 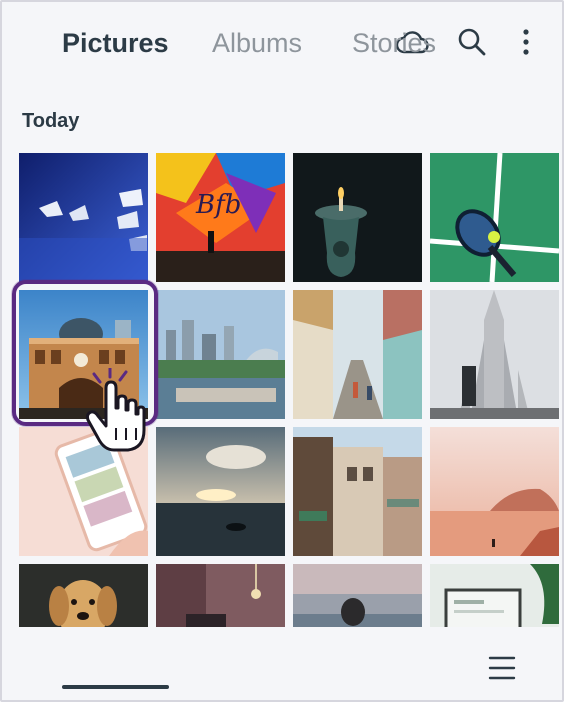 I want to click on photo-tennis-racket, so click(x=494, y=217).